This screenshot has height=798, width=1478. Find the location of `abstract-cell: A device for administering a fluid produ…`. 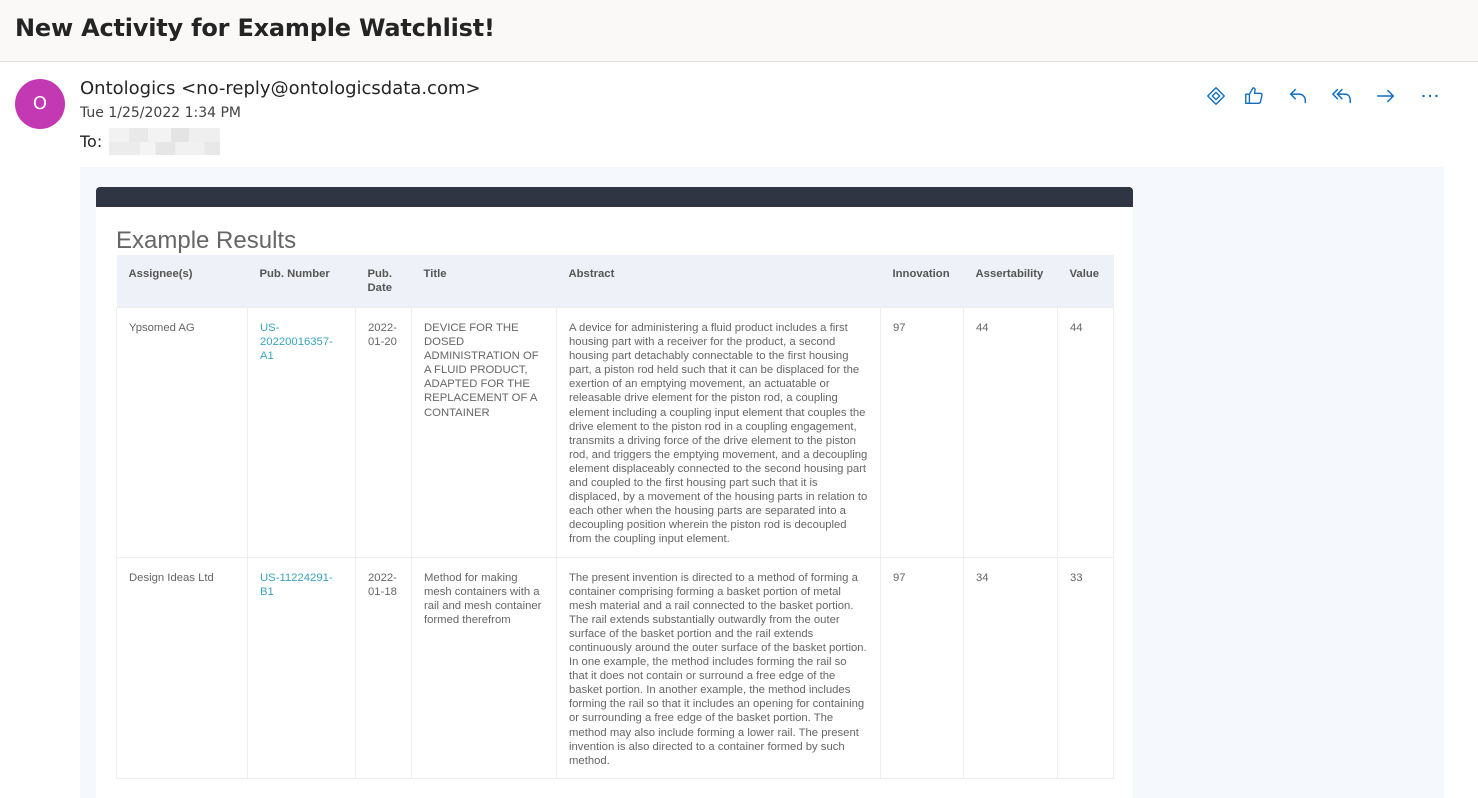

abstract-cell: A device for administering a fluid produ… is located at coordinates (718, 432).